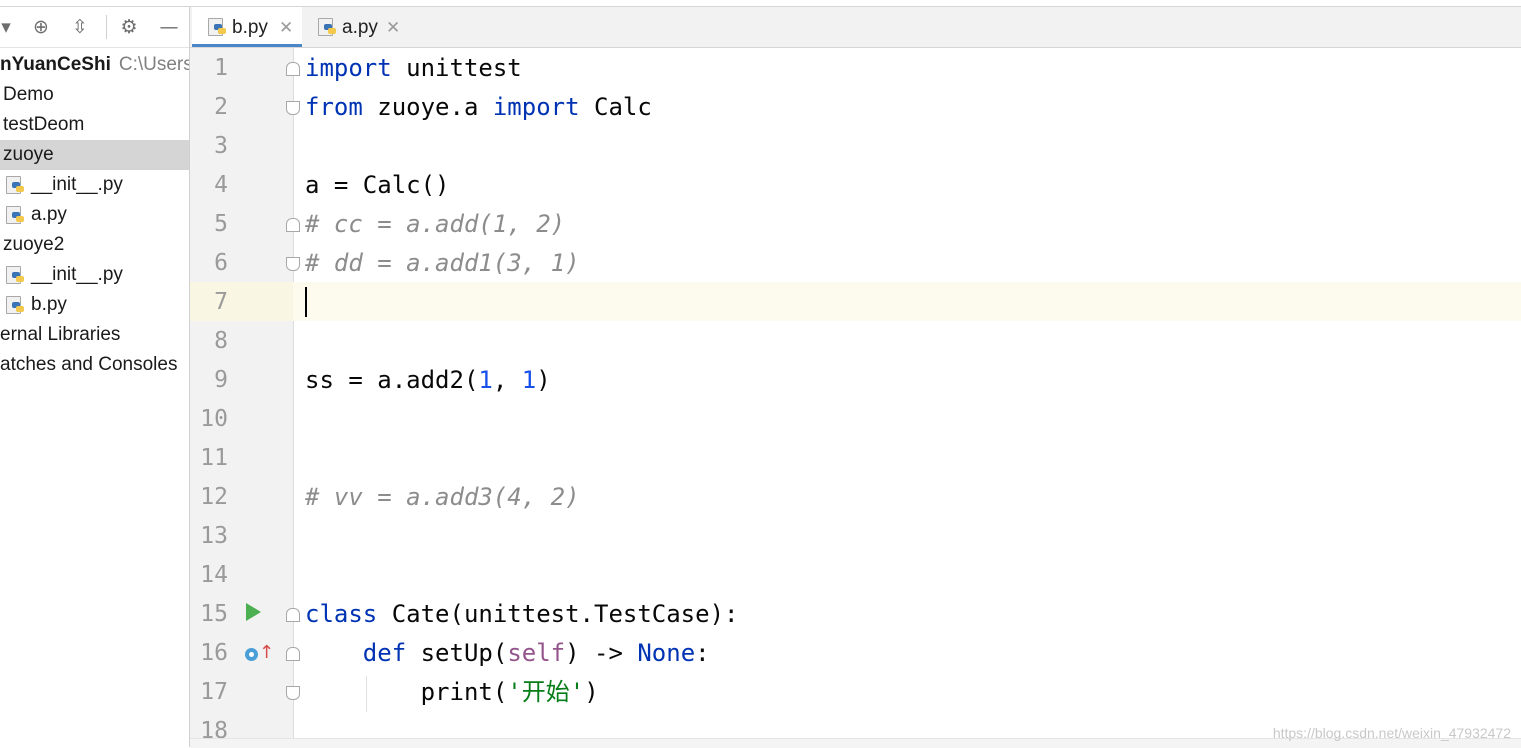 The image size is (1521, 748). Describe the element at coordinates (442, 497) in the screenshot. I see `code-line-12: # vv = a.add3(4, 2)` at that location.